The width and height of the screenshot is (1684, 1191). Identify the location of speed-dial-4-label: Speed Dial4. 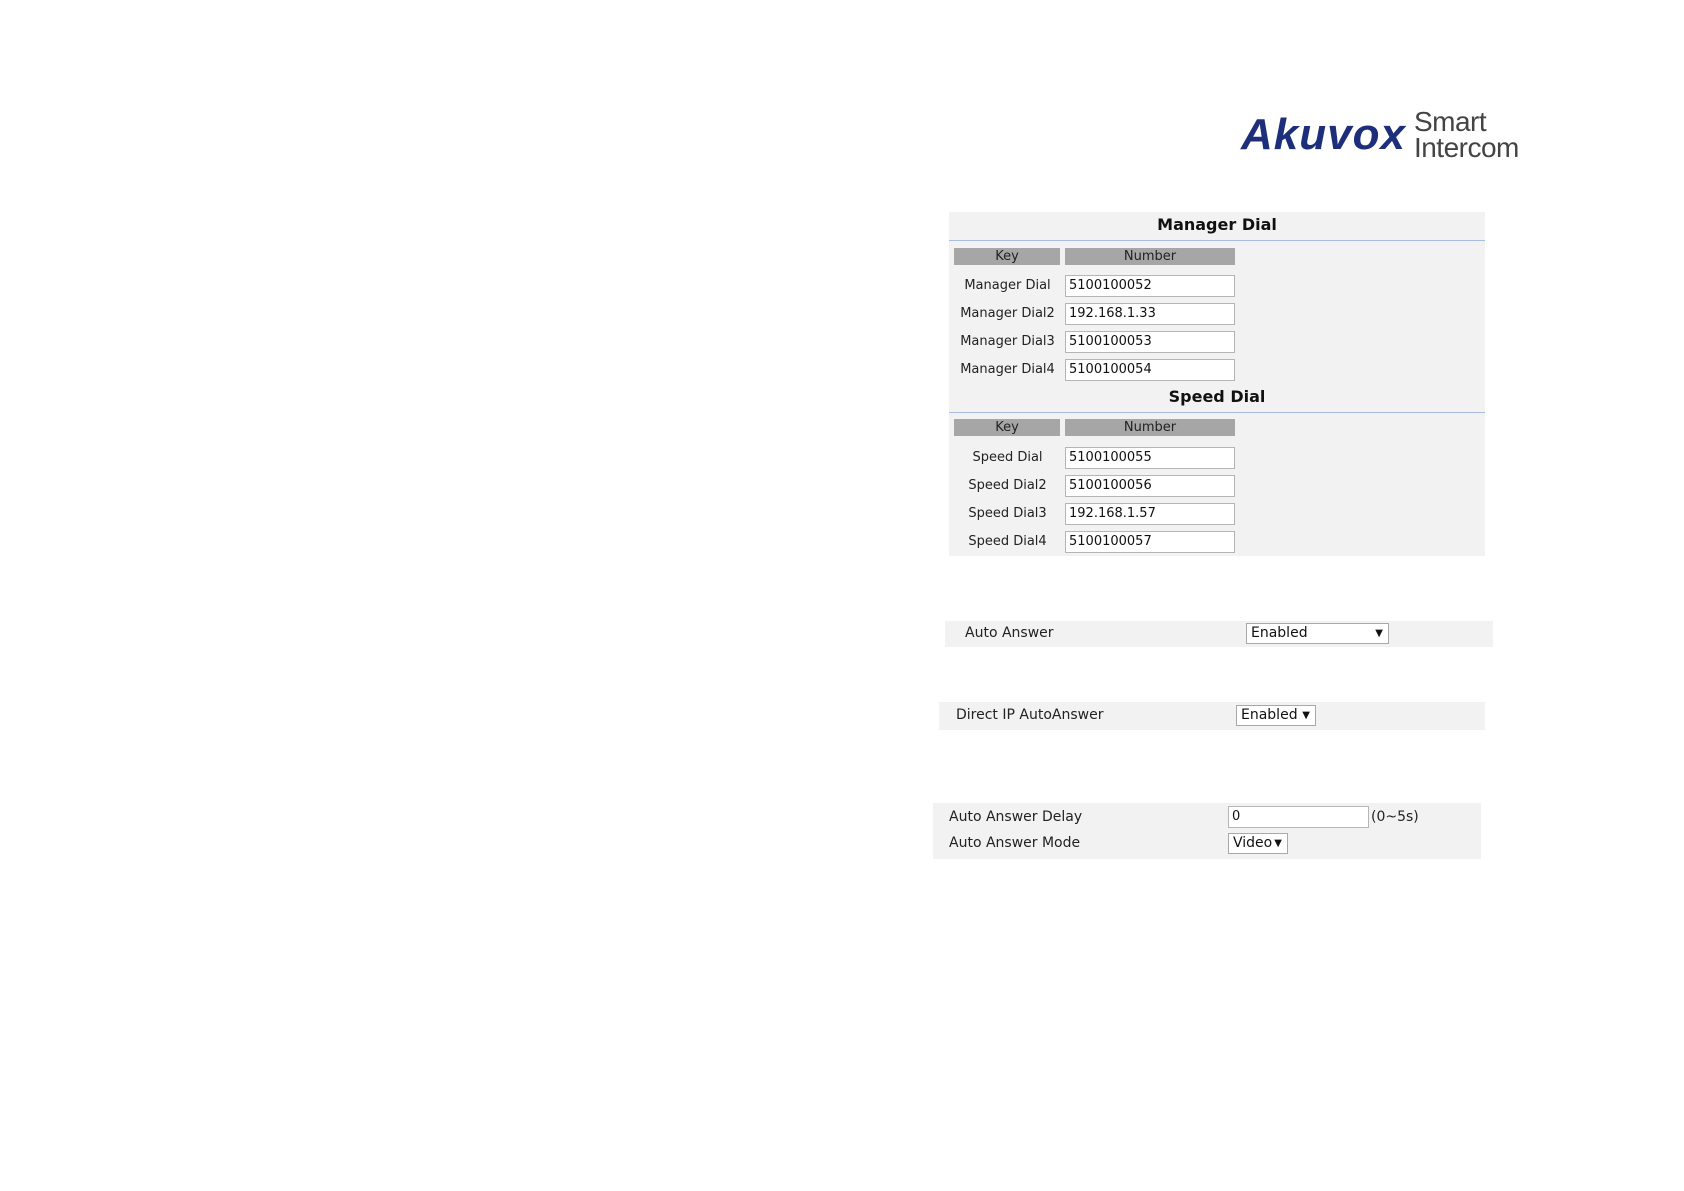
(1007, 541).